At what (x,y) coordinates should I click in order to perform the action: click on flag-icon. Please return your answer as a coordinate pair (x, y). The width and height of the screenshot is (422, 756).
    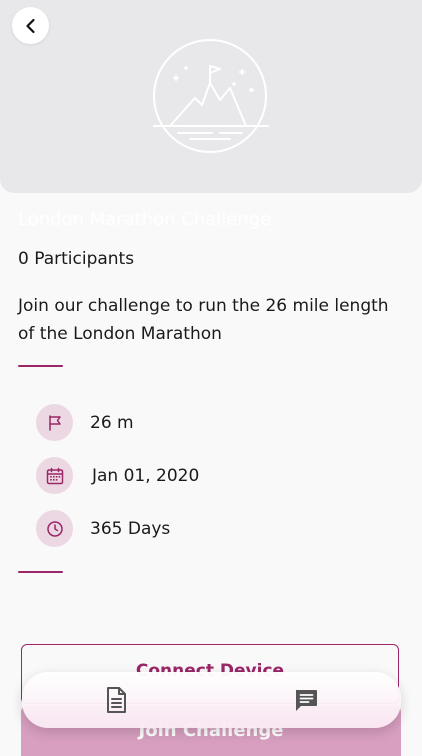
    Looking at the image, I should click on (54, 422).